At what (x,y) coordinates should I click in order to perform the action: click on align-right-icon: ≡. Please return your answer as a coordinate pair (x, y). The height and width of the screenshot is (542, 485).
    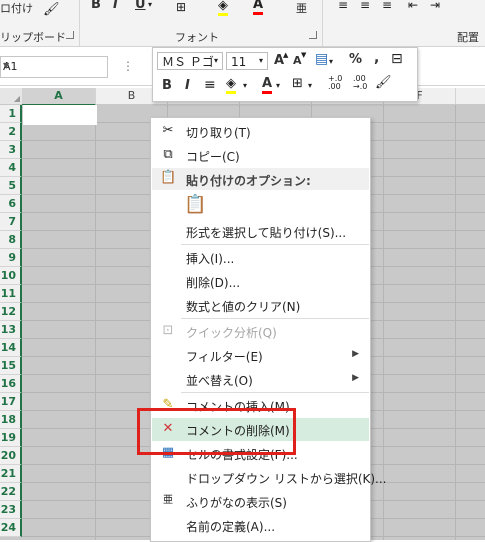
    Looking at the image, I should click on (387, 6).